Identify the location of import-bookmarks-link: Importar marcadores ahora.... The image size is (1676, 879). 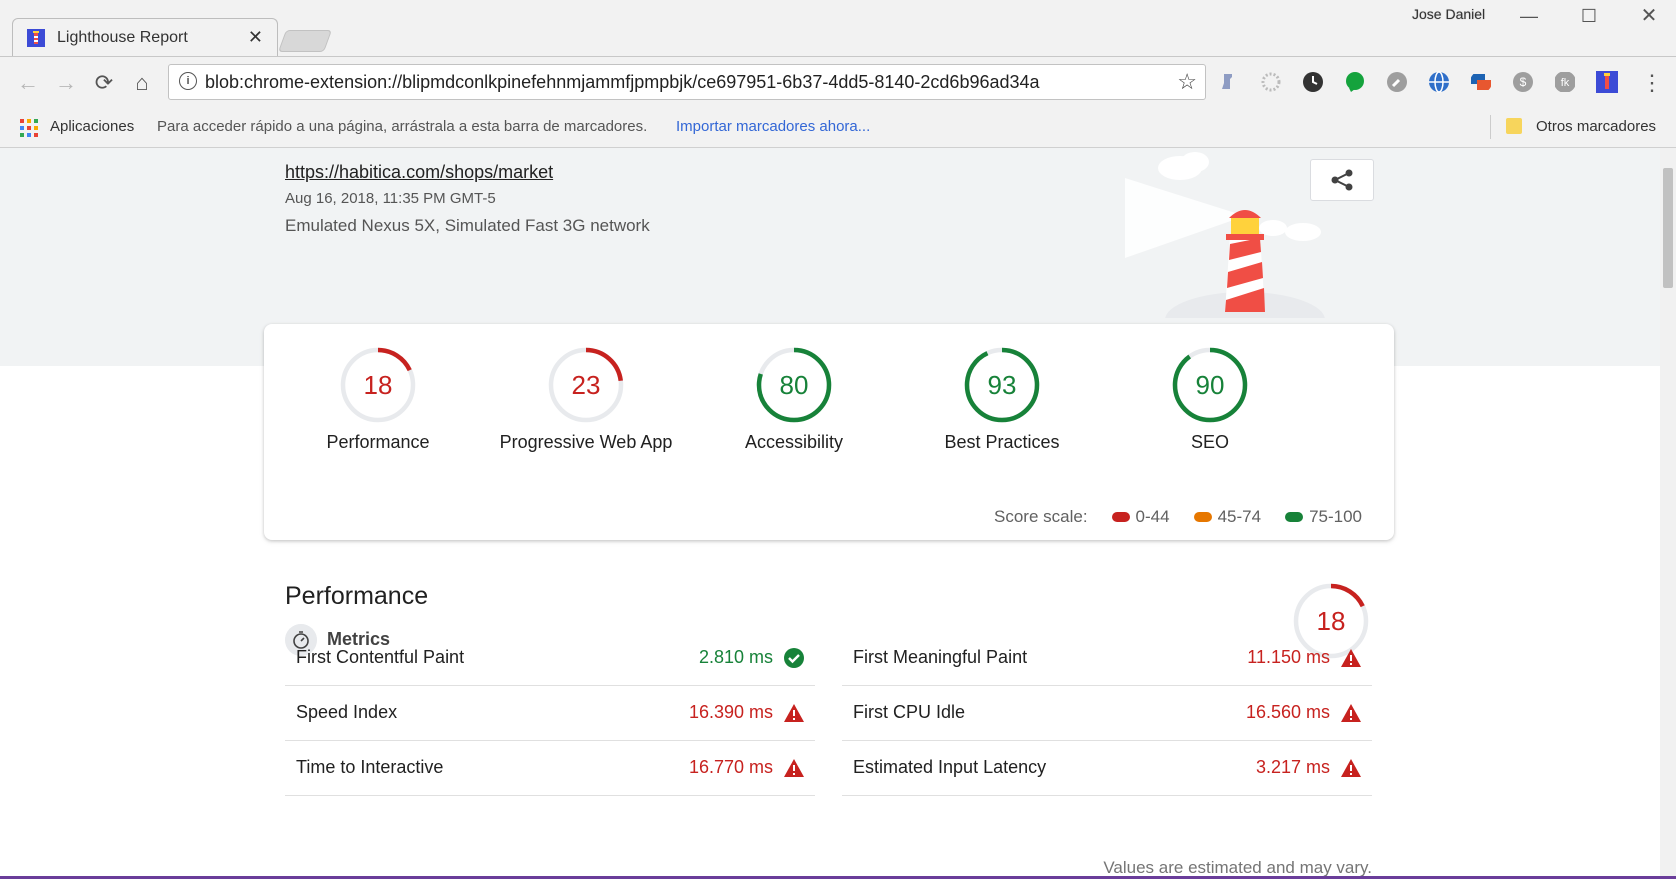
(773, 126).